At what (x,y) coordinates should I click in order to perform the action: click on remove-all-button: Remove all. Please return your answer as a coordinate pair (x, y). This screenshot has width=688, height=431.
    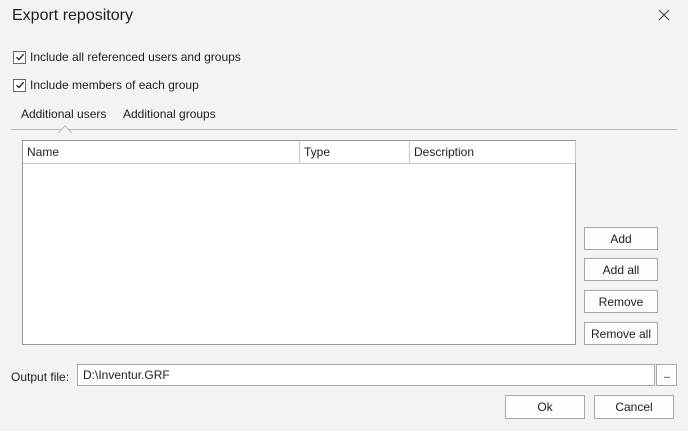
    Looking at the image, I should click on (621, 333).